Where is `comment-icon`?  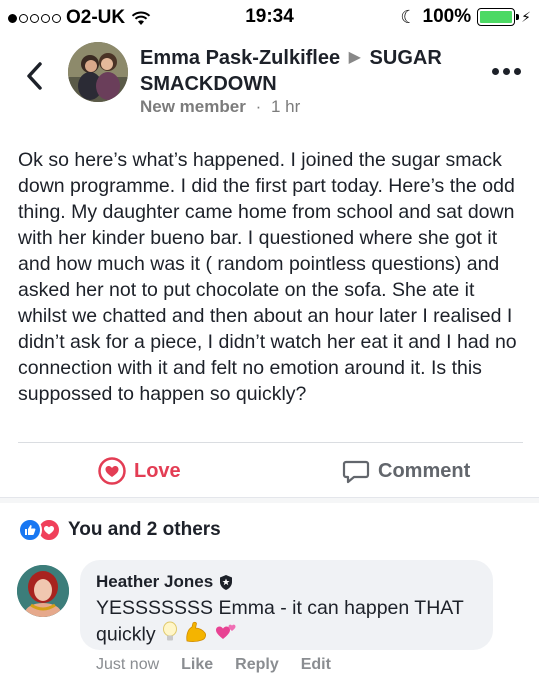 comment-icon is located at coordinates (356, 472).